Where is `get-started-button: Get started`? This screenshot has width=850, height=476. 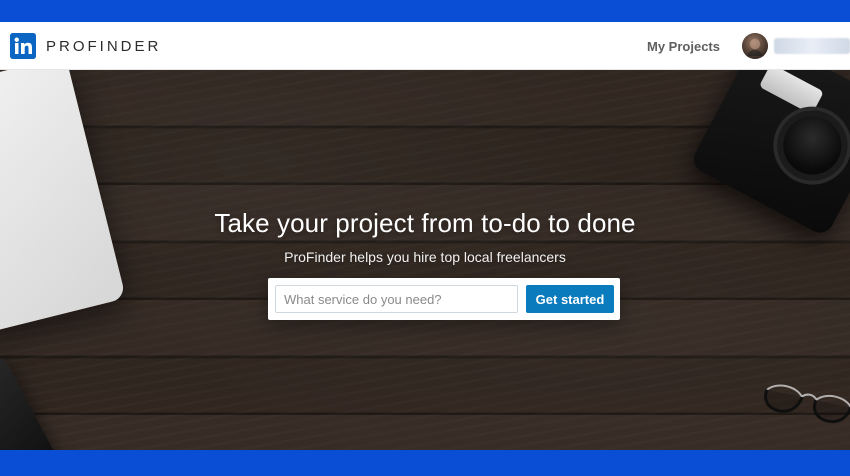
get-started-button: Get started is located at coordinates (570, 299).